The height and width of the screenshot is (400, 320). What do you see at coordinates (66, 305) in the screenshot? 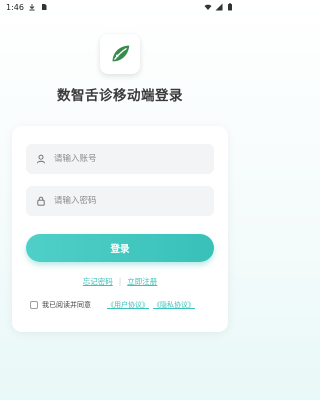
I see `agreement-text: 我已阅读并同意` at bounding box center [66, 305].